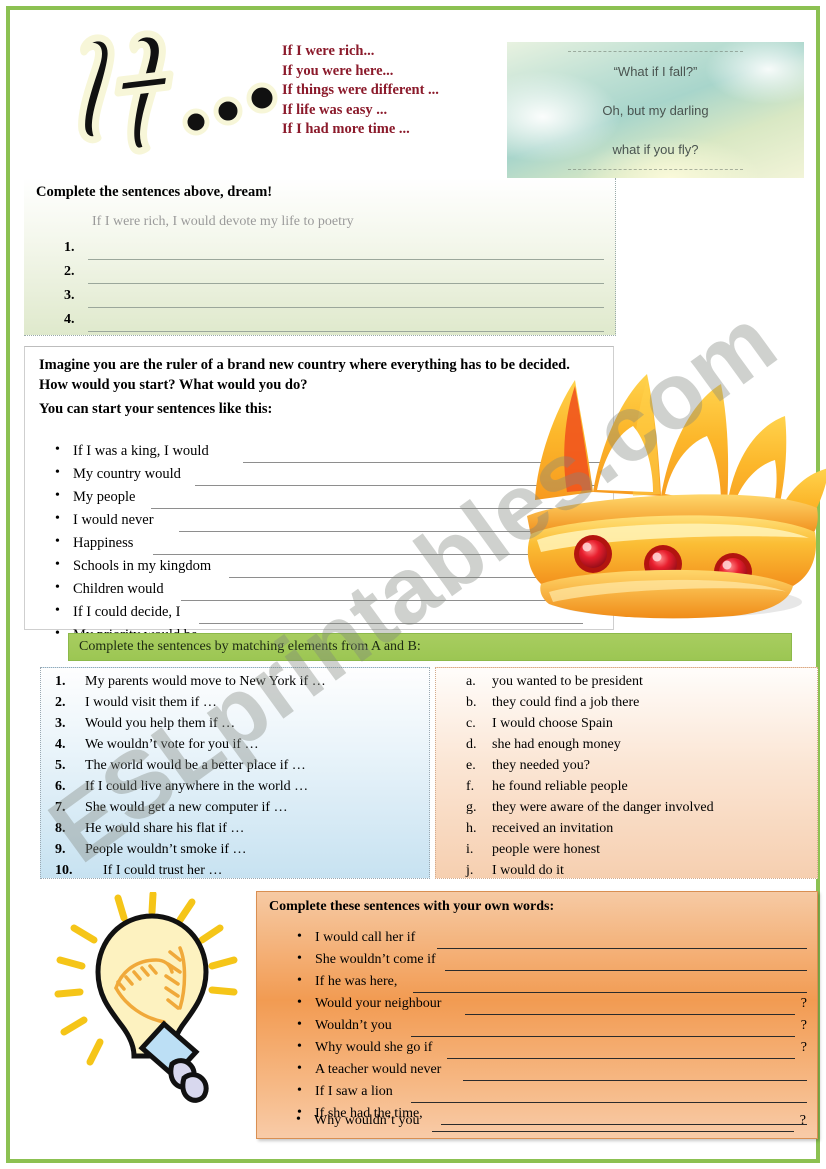  What do you see at coordinates (541, 765) in the screenshot?
I see `row-text: they needed you?` at bounding box center [541, 765].